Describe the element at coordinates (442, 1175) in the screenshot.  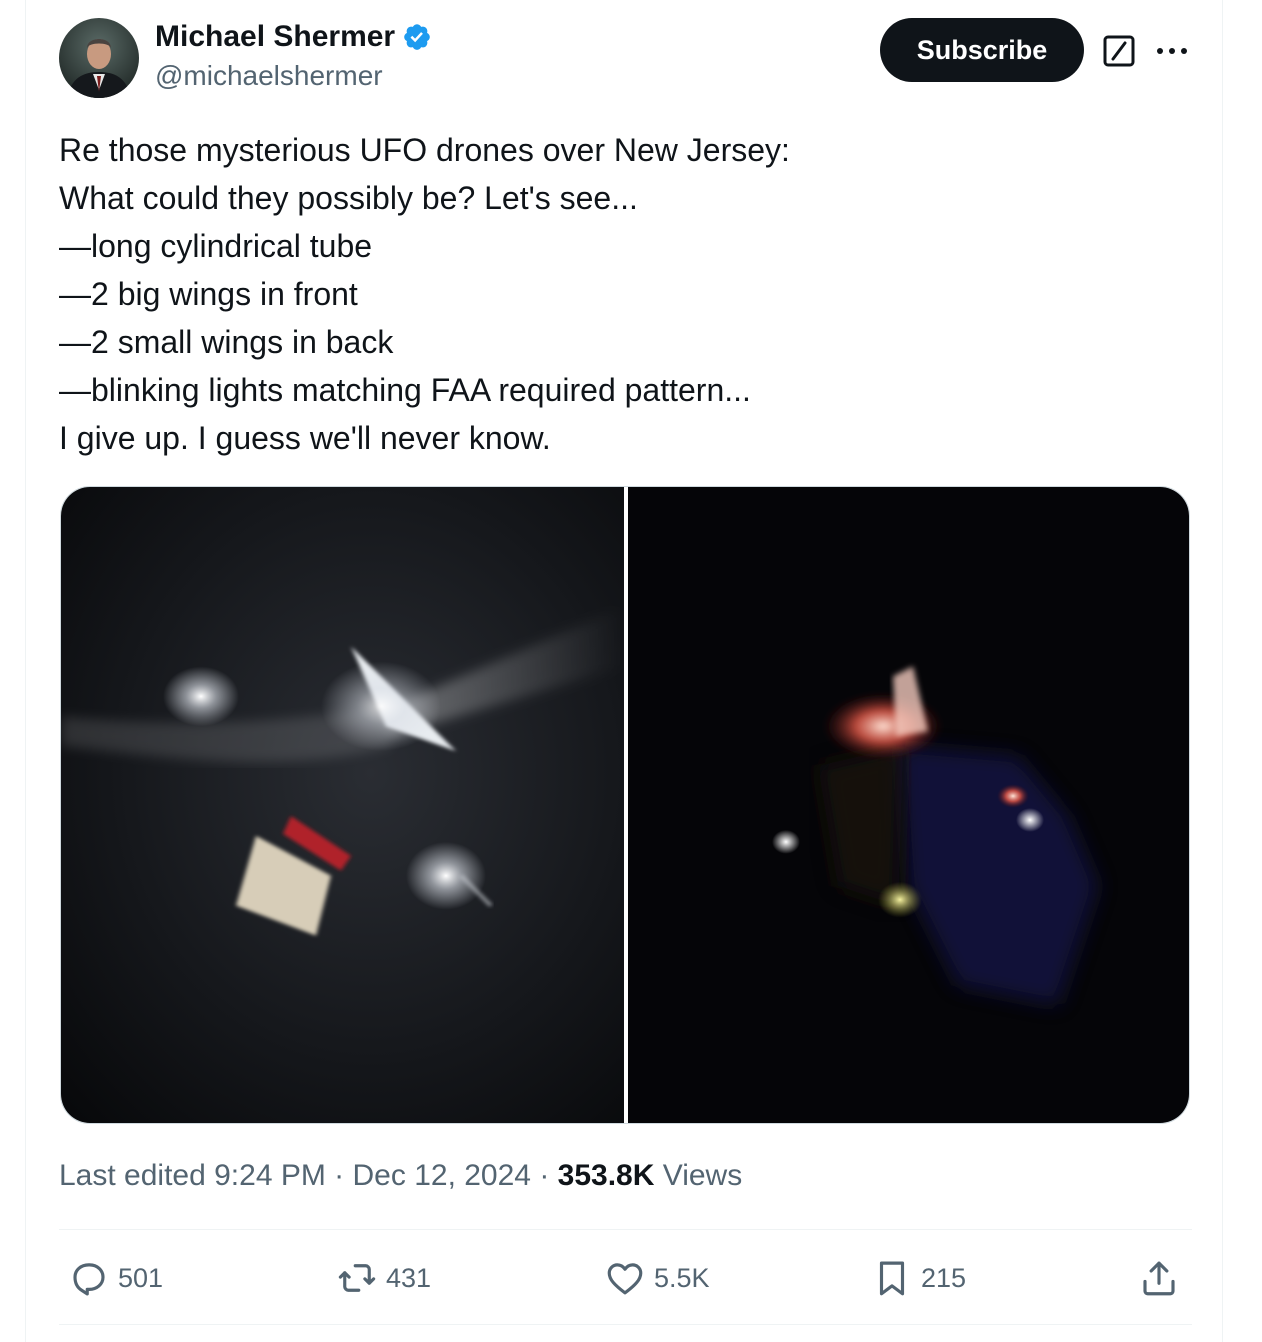
I see `tweet-date: Dec 12, 2024` at that location.